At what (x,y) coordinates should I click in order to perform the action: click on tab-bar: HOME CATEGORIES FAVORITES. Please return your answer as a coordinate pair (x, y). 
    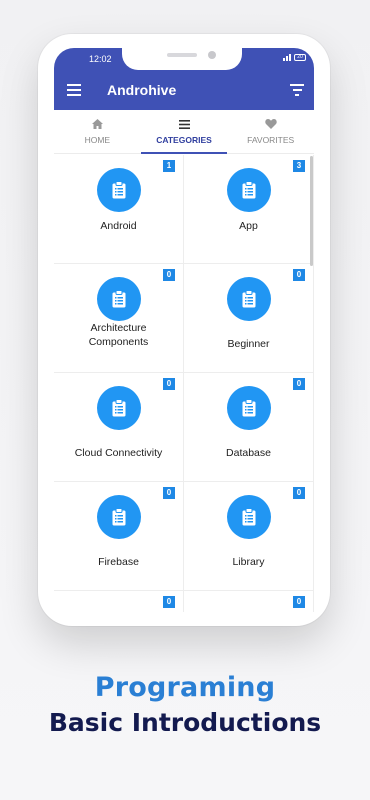
    Looking at the image, I should click on (184, 132).